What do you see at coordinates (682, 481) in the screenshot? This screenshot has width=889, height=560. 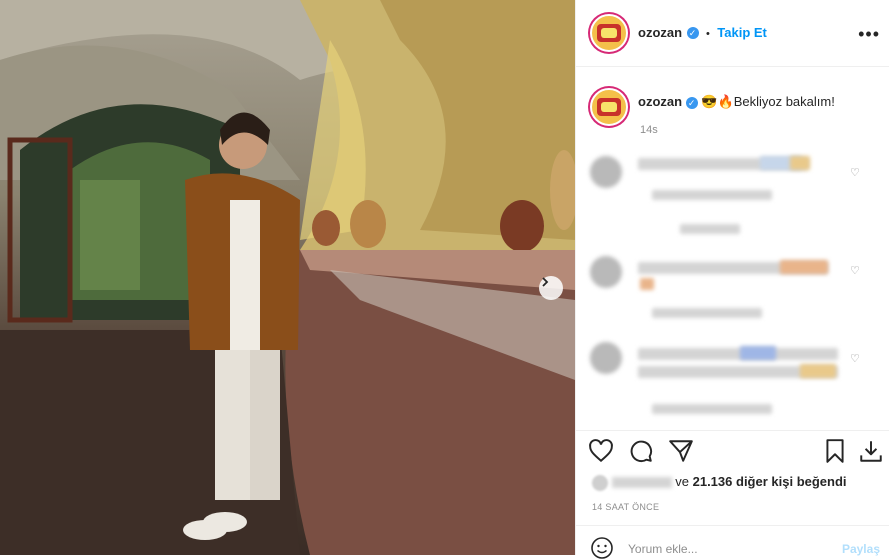 I see `likes-and: ve` at bounding box center [682, 481].